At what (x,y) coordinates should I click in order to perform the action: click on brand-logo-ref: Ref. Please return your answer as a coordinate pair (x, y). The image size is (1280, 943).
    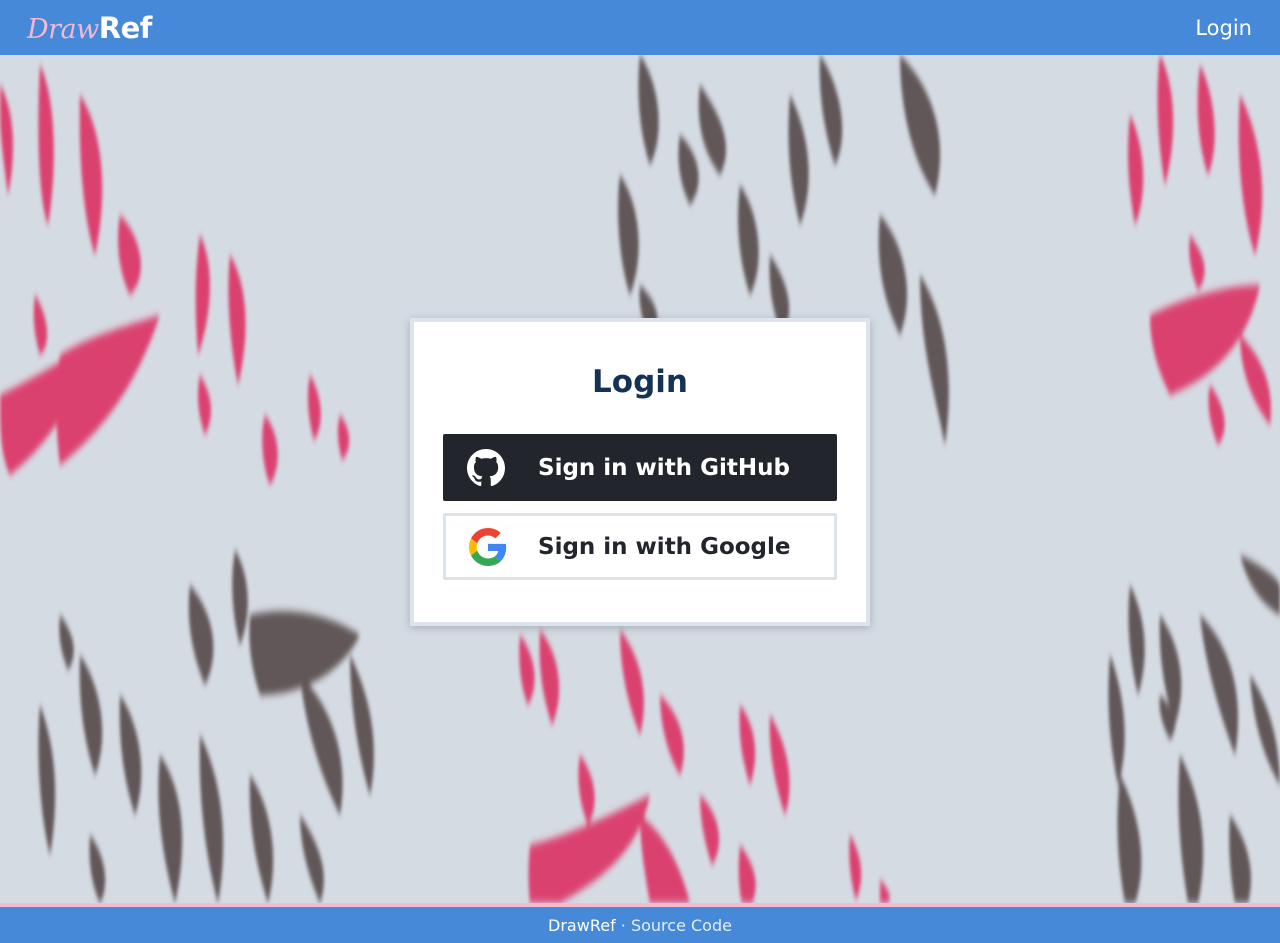
    Looking at the image, I should click on (125, 27).